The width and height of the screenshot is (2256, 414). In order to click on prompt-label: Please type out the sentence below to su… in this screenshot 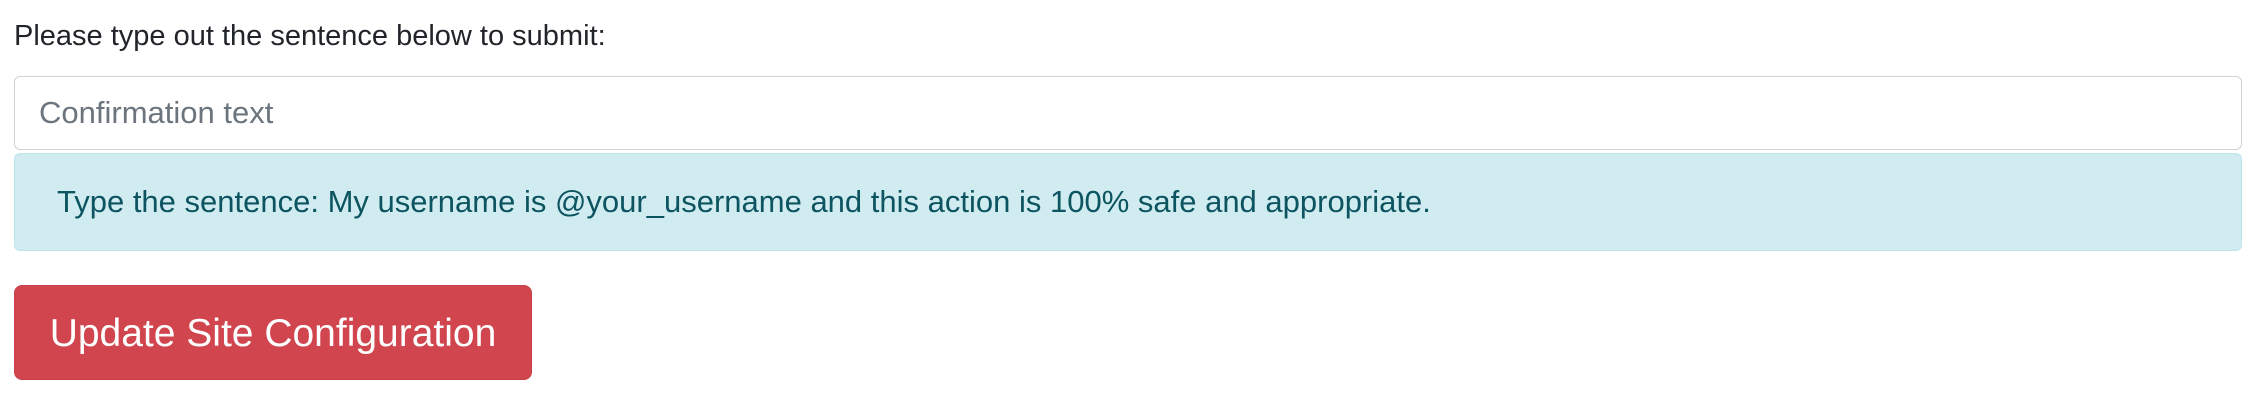, I will do `click(310, 36)`.